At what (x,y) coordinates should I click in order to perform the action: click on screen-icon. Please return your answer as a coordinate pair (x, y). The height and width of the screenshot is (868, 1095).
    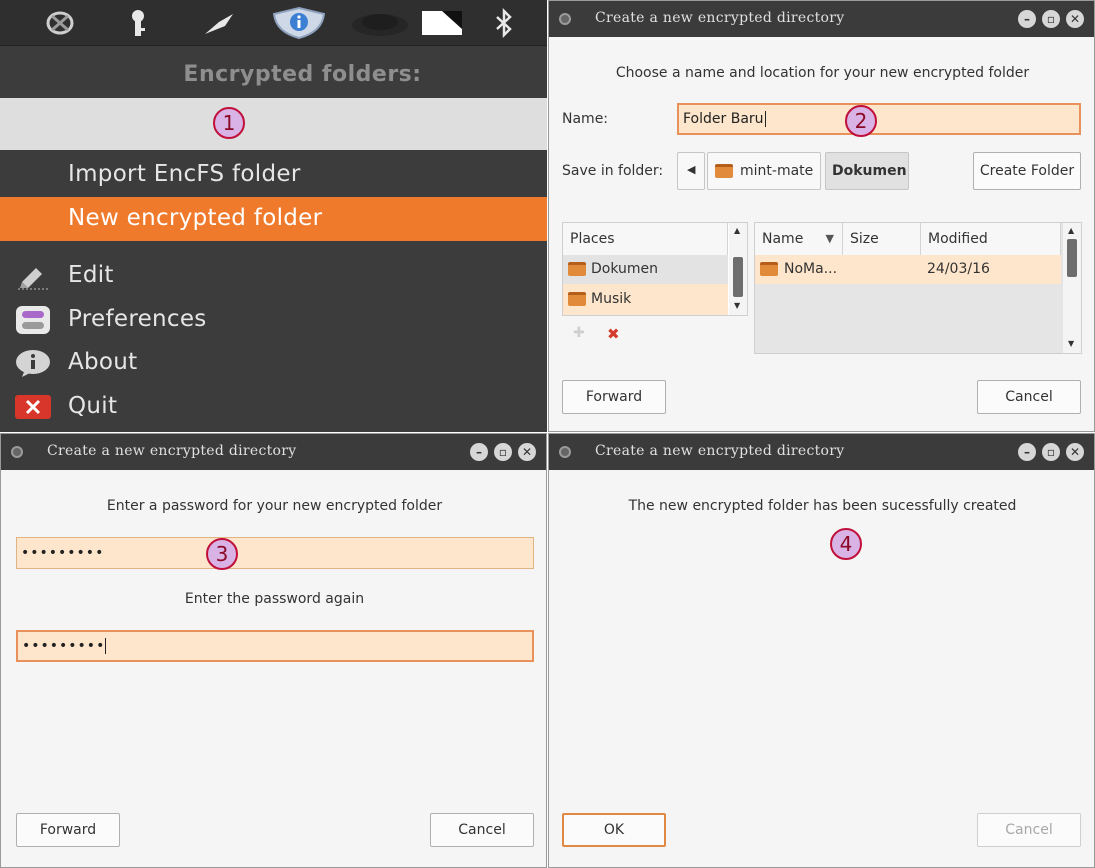
    Looking at the image, I should click on (442, 23).